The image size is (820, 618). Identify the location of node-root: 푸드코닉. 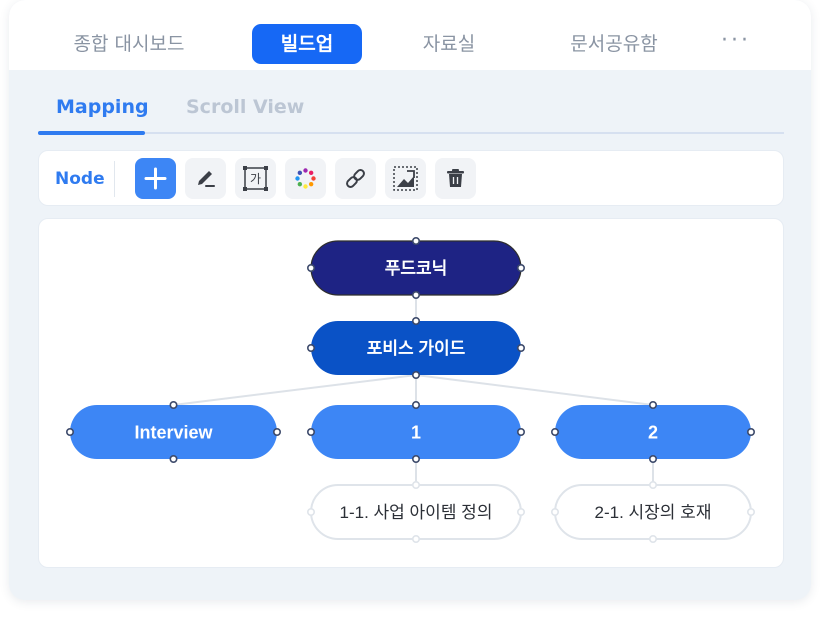
(415, 268).